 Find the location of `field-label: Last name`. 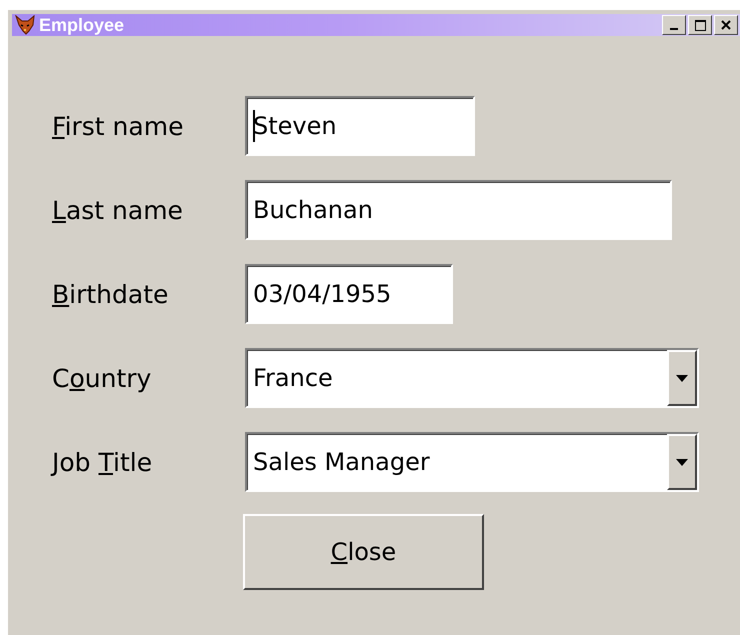

field-label: Last name is located at coordinates (117, 210).